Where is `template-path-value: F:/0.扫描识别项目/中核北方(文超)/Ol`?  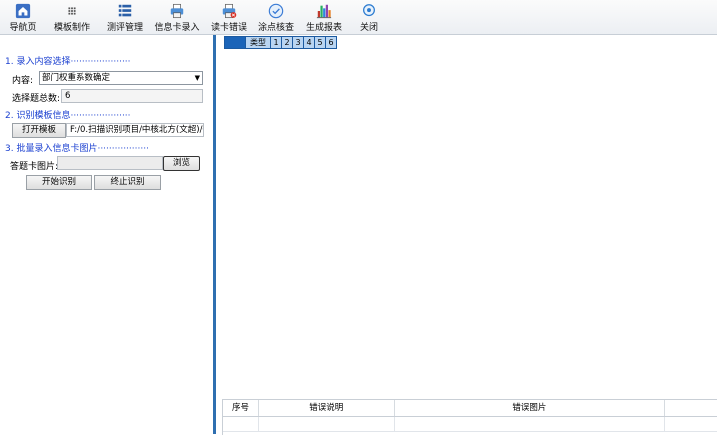
template-path-value: F:/0.扫描识别项目/中核北方(文超)/Ol is located at coordinates (137, 130).